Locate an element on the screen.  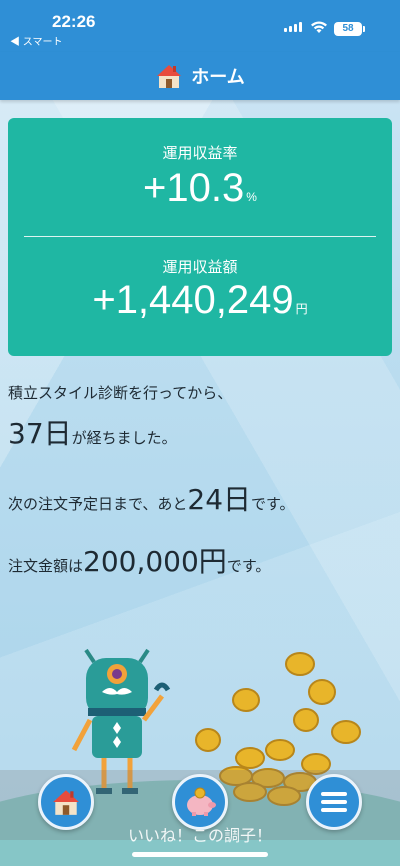
page-title: ホーム is located at coordinates (218, 77).